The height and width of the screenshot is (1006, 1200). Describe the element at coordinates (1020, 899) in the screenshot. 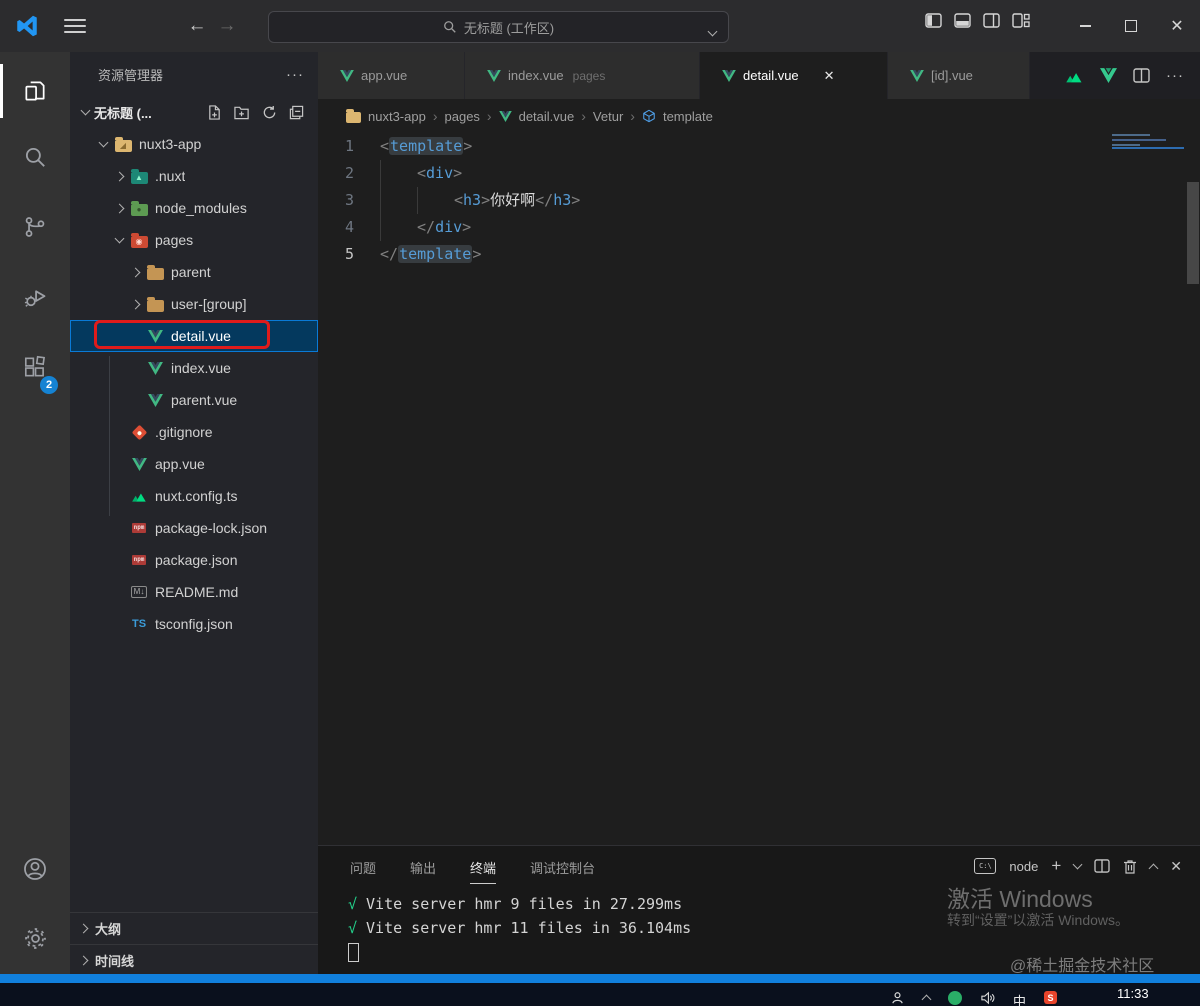

I see `activate-windows-watermark: 激活 Windows` at that location.